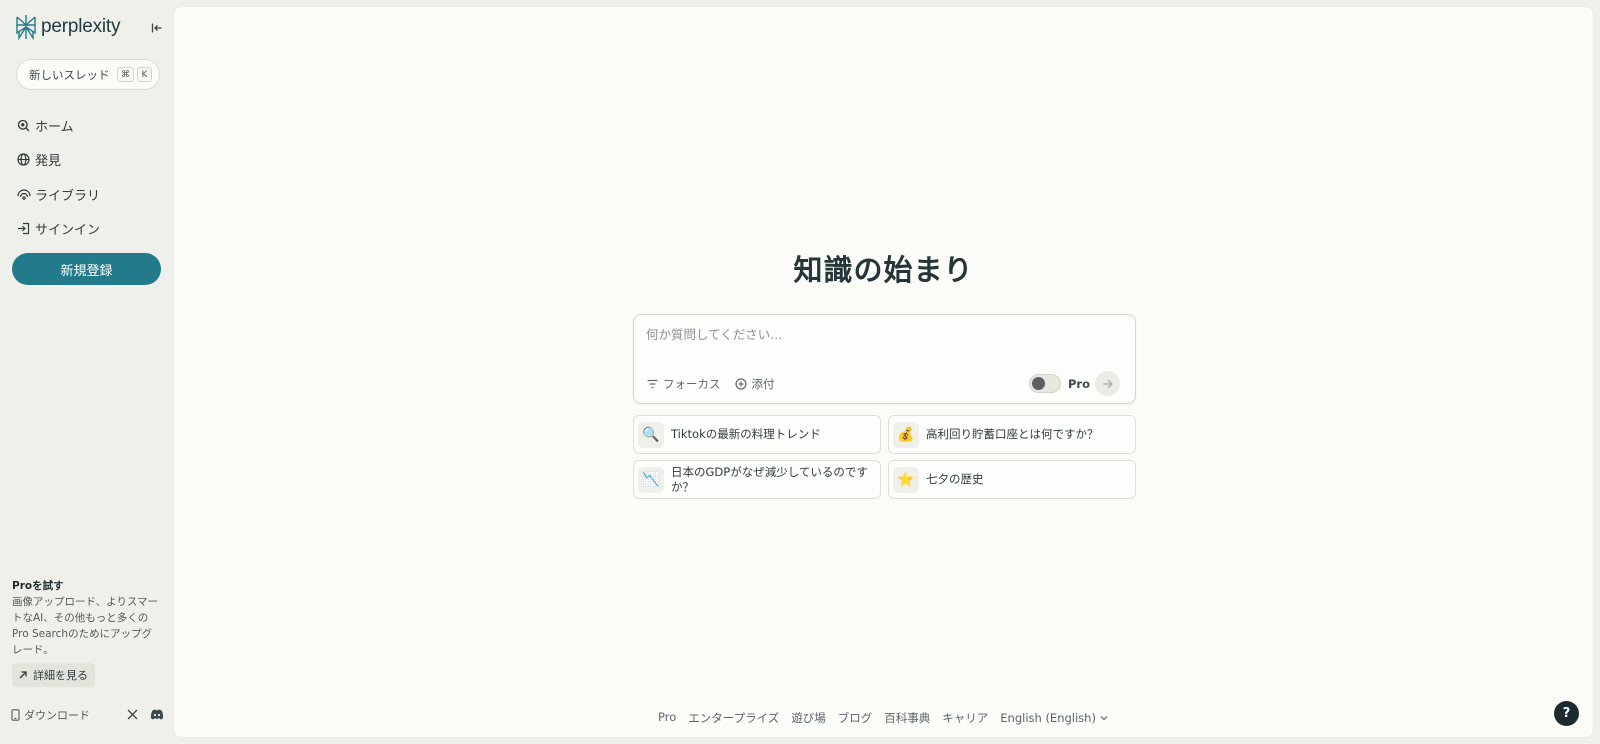 The height and width of the screenshot is (744, 1600). Describe the element at coordinates (81, 26) in the screenshot. I see `brand-name: perplexity` at that location.